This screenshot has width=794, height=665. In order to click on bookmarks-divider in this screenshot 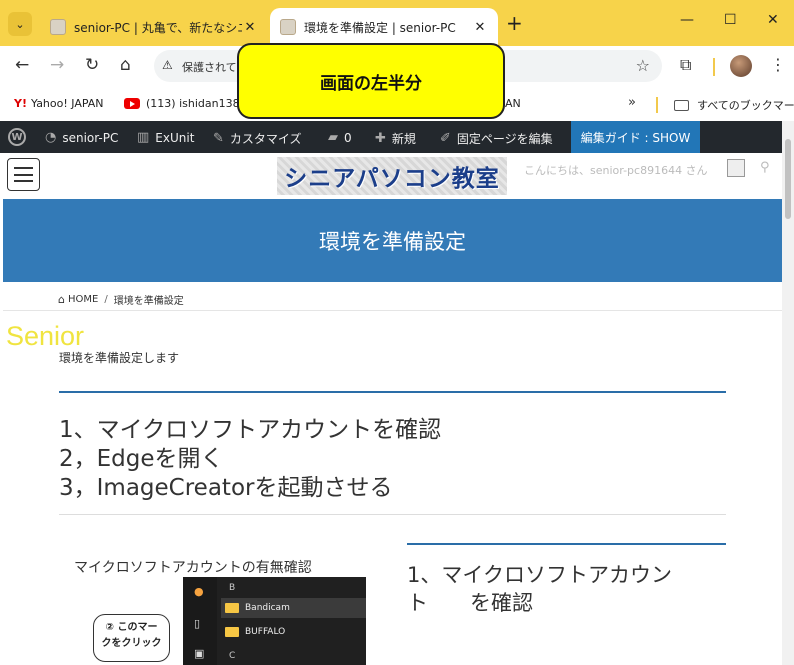, I will do `click(657, 105)`.